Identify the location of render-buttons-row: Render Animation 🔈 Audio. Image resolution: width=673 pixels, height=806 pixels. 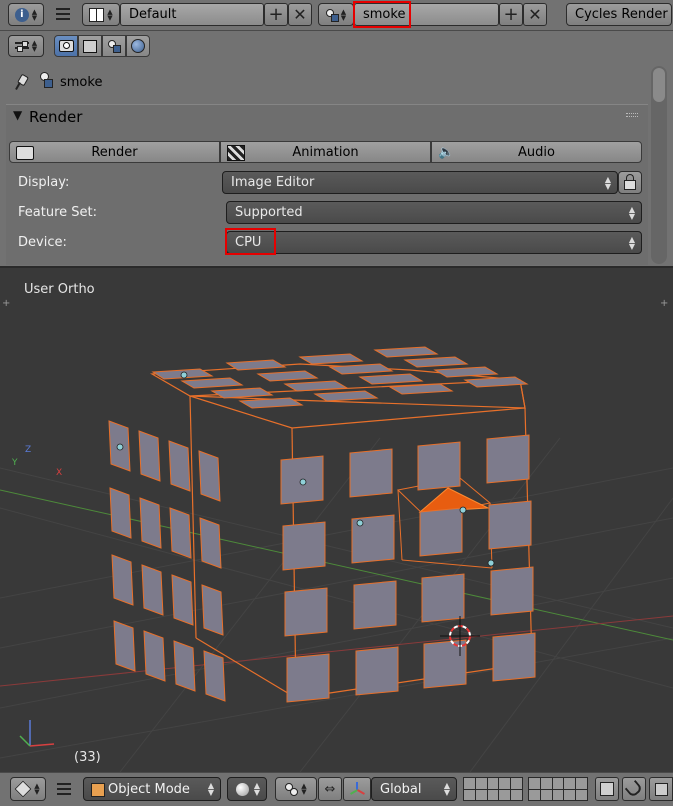
(325, 152).